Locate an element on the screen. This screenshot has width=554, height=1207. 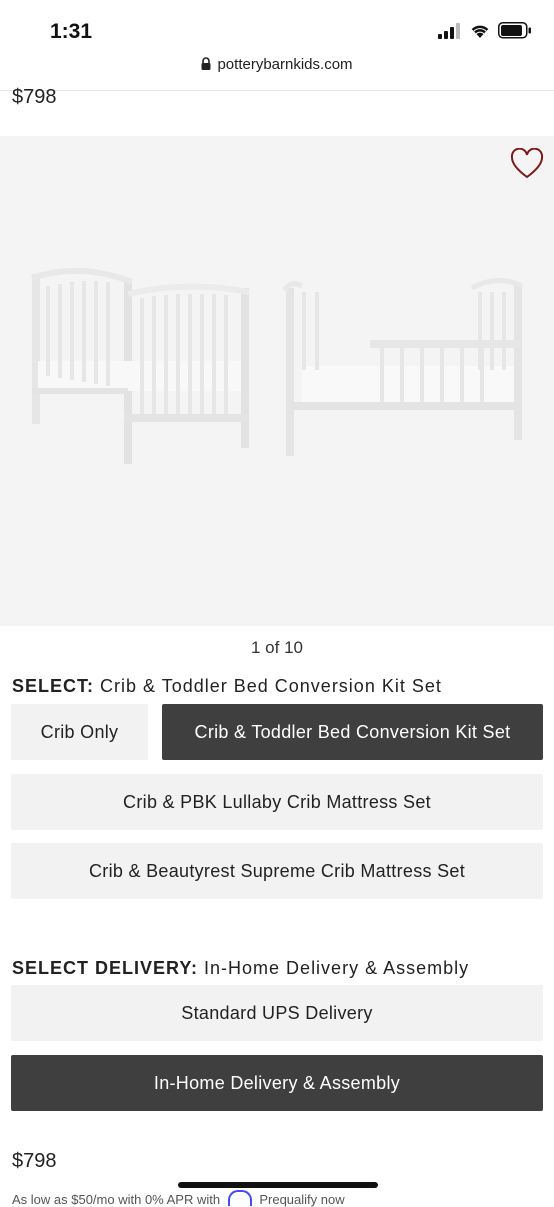
option-crib-lullaby-mattress: Crib & PBK Lullaby Crib Mattress Set is located at coordinates (277, 802).